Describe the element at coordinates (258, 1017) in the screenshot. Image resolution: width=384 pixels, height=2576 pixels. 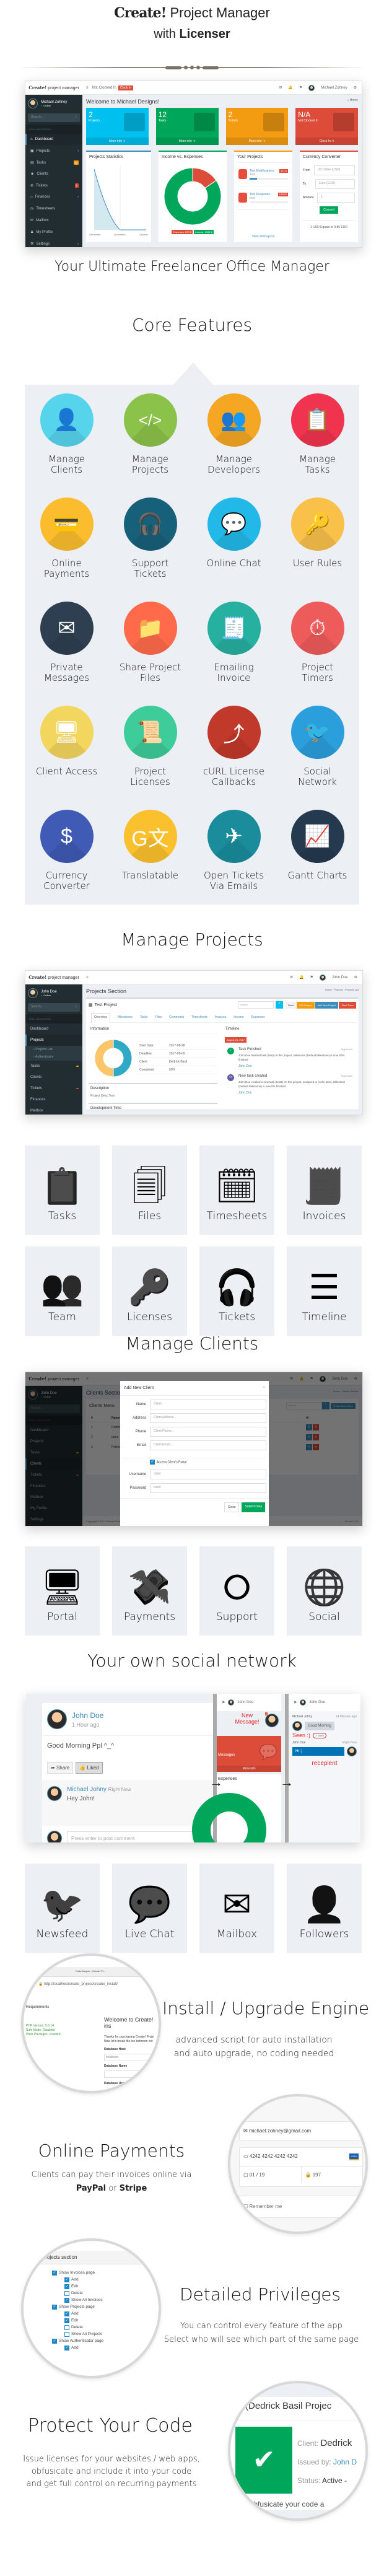
I see `tab-expenses: Expenses` at that location.